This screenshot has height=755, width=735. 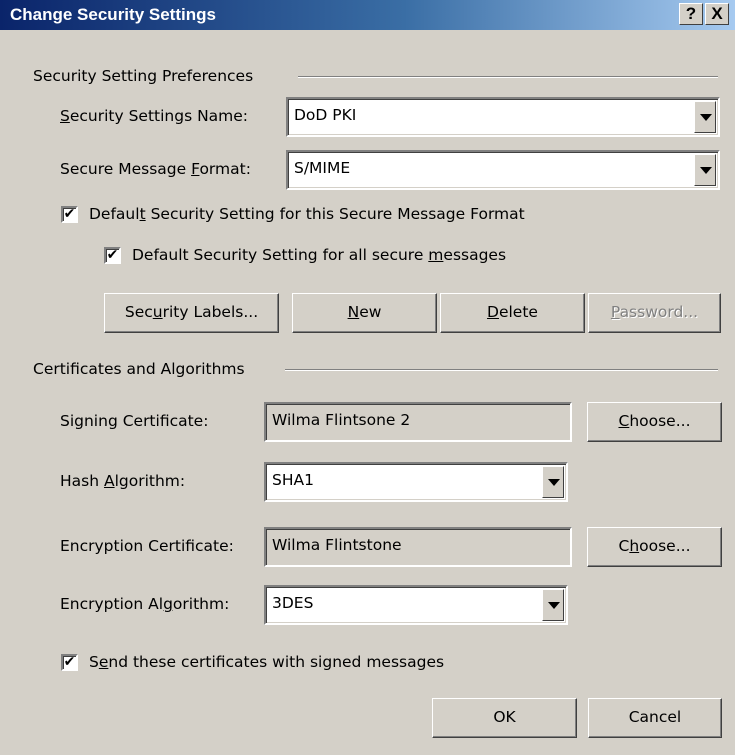 What do you see at coordinates (293, 480) in the screenshot?
I see `hash-algorithm-value: SHA1` at bounding box center [293, 480].